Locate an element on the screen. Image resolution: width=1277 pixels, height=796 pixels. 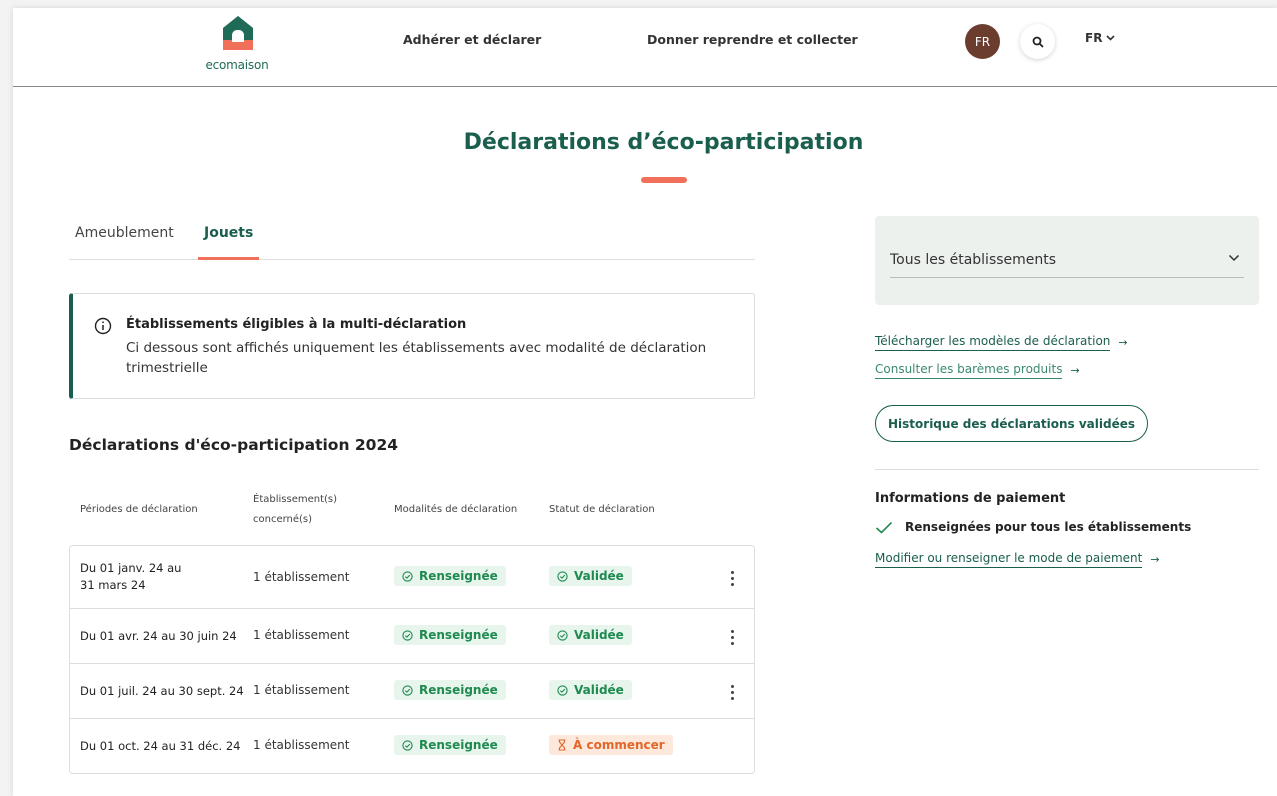
search-icon is located at coordinates (1037, 41).